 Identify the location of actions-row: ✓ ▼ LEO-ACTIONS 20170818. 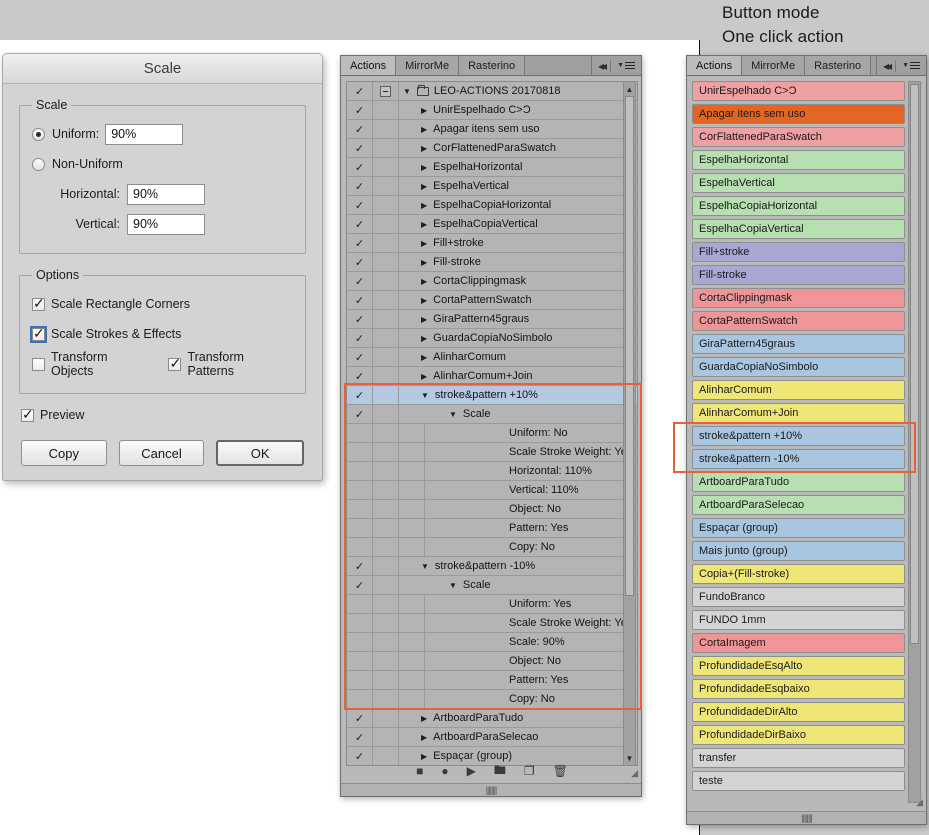
(492, 91).